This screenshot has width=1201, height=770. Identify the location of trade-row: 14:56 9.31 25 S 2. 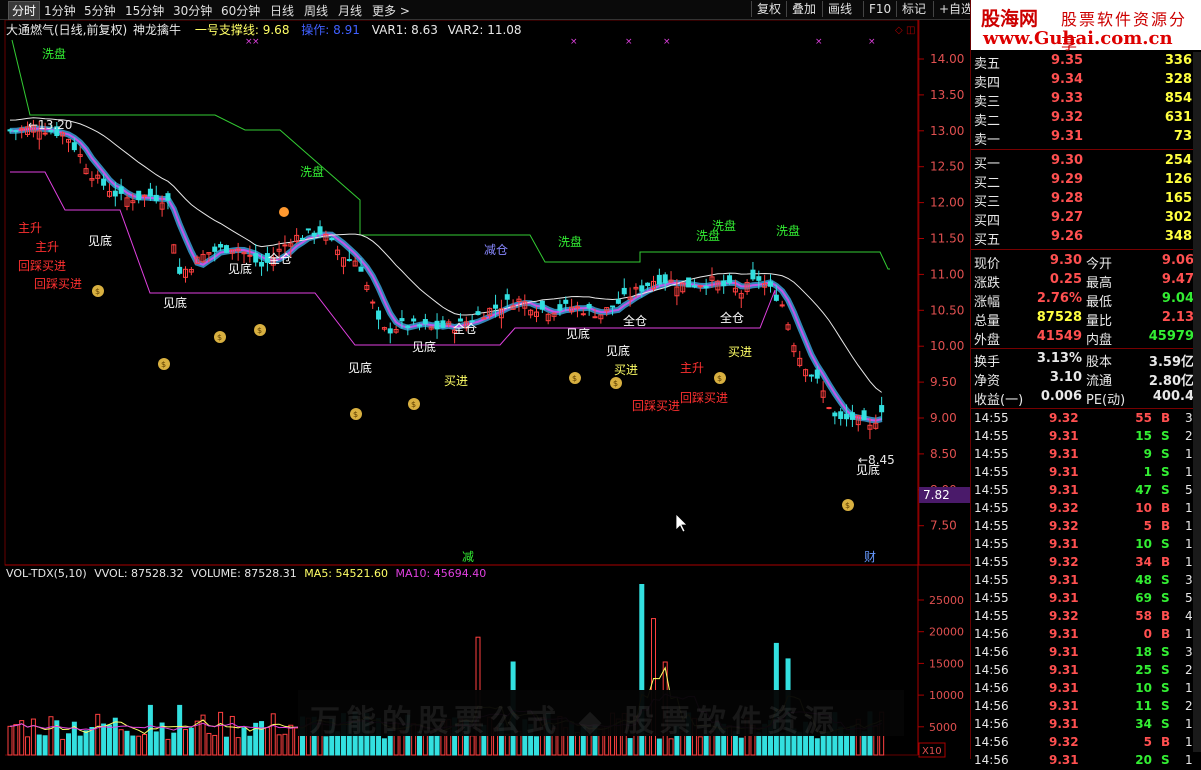
(1083, 670).